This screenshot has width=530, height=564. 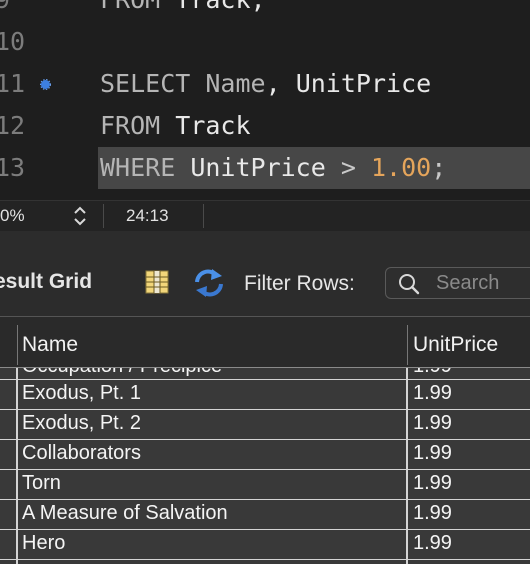 I want to click on cell-name: Torn, so click(x=41, y=483).